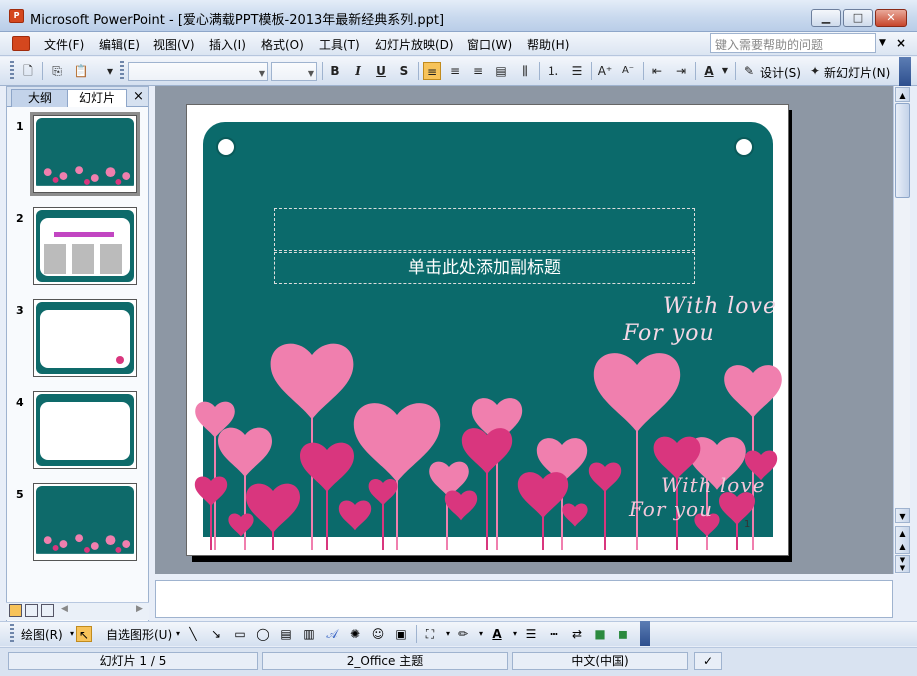 The width and height of the screenshot is (917, 676). What do you see at coordinates (339, 44) in the screenshot?
I see `menu-tools: 工具(T)` at bounding box center [339, 44].